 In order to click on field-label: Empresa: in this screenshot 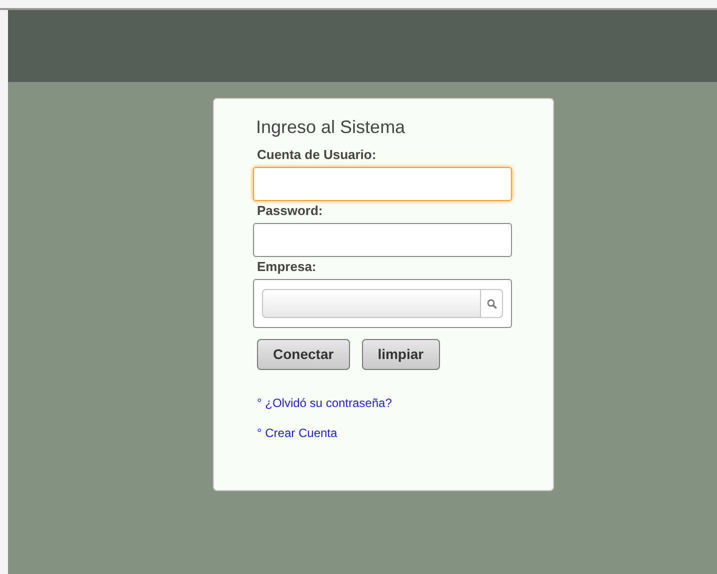, I will do `click(287, 267)`.